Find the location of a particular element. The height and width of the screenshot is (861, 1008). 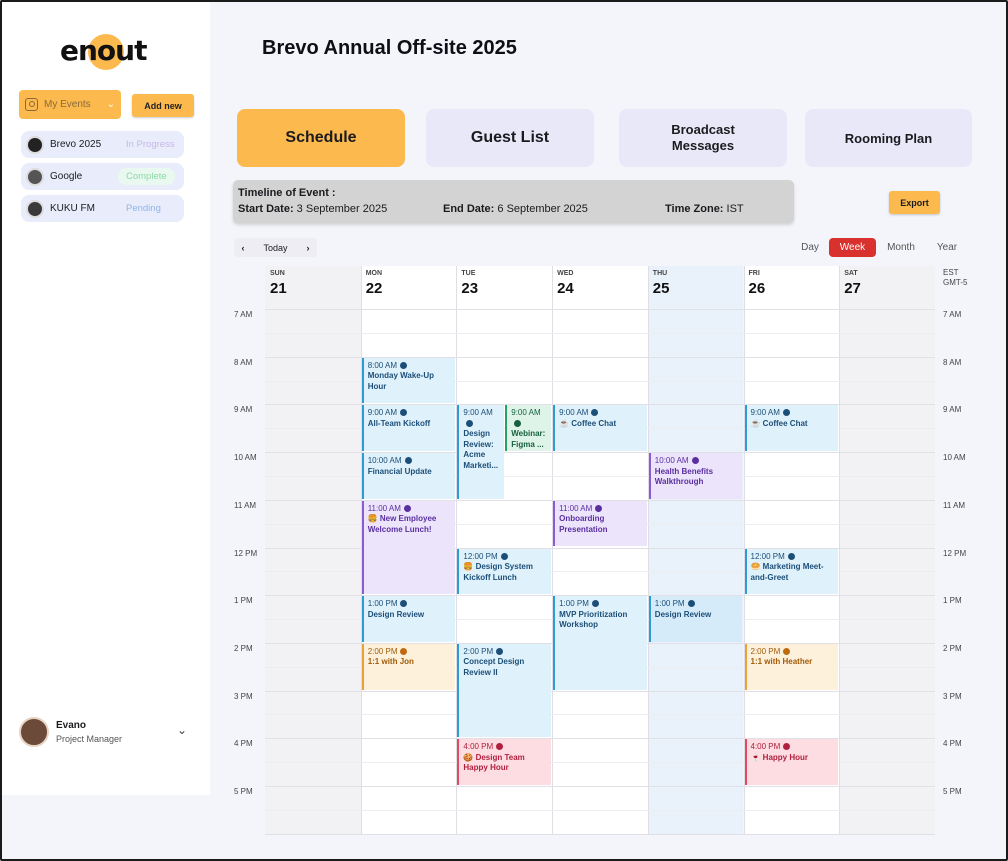

hour-label: 1 PM is located at coordinates (243, 601).